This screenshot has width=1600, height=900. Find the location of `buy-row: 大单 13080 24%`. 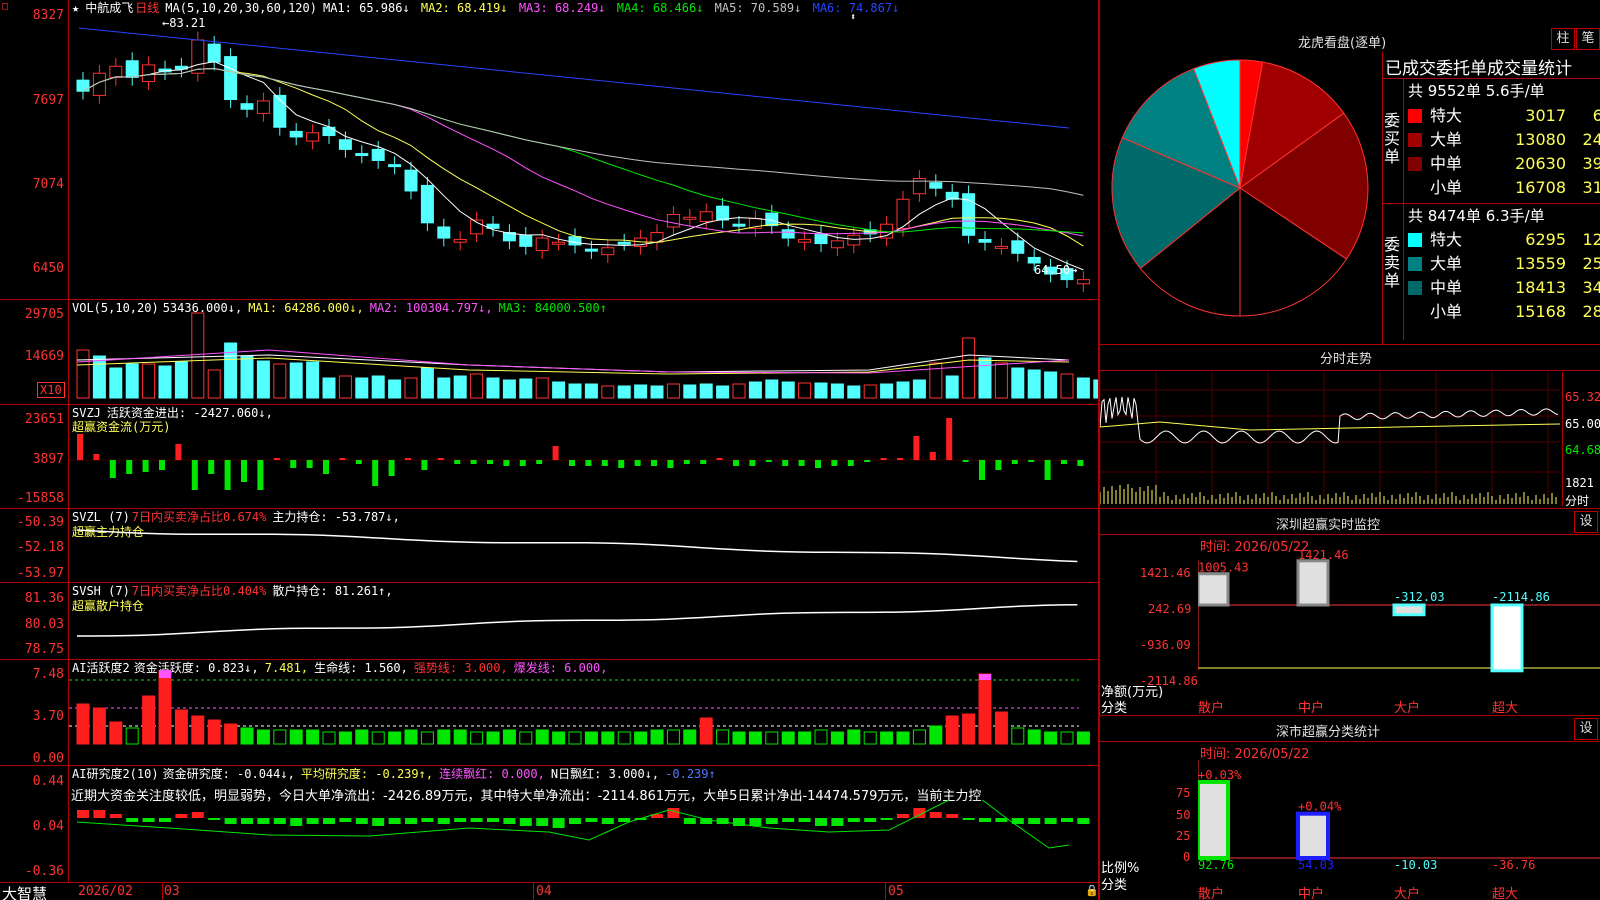

buy-row: 大单 13080 24% is located at coordinates (1504, 140).